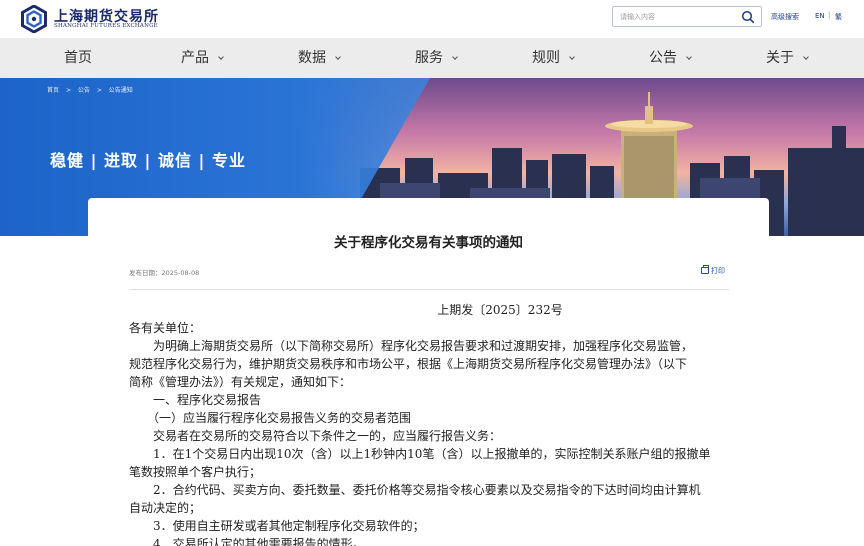  I want to click on section-heading: 一、程序化交易报告, so click(195, 400).